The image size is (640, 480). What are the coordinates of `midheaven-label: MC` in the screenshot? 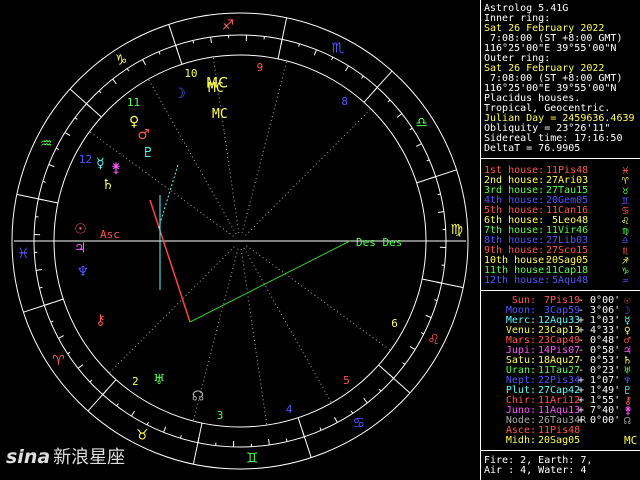 It's located at (220, 114).